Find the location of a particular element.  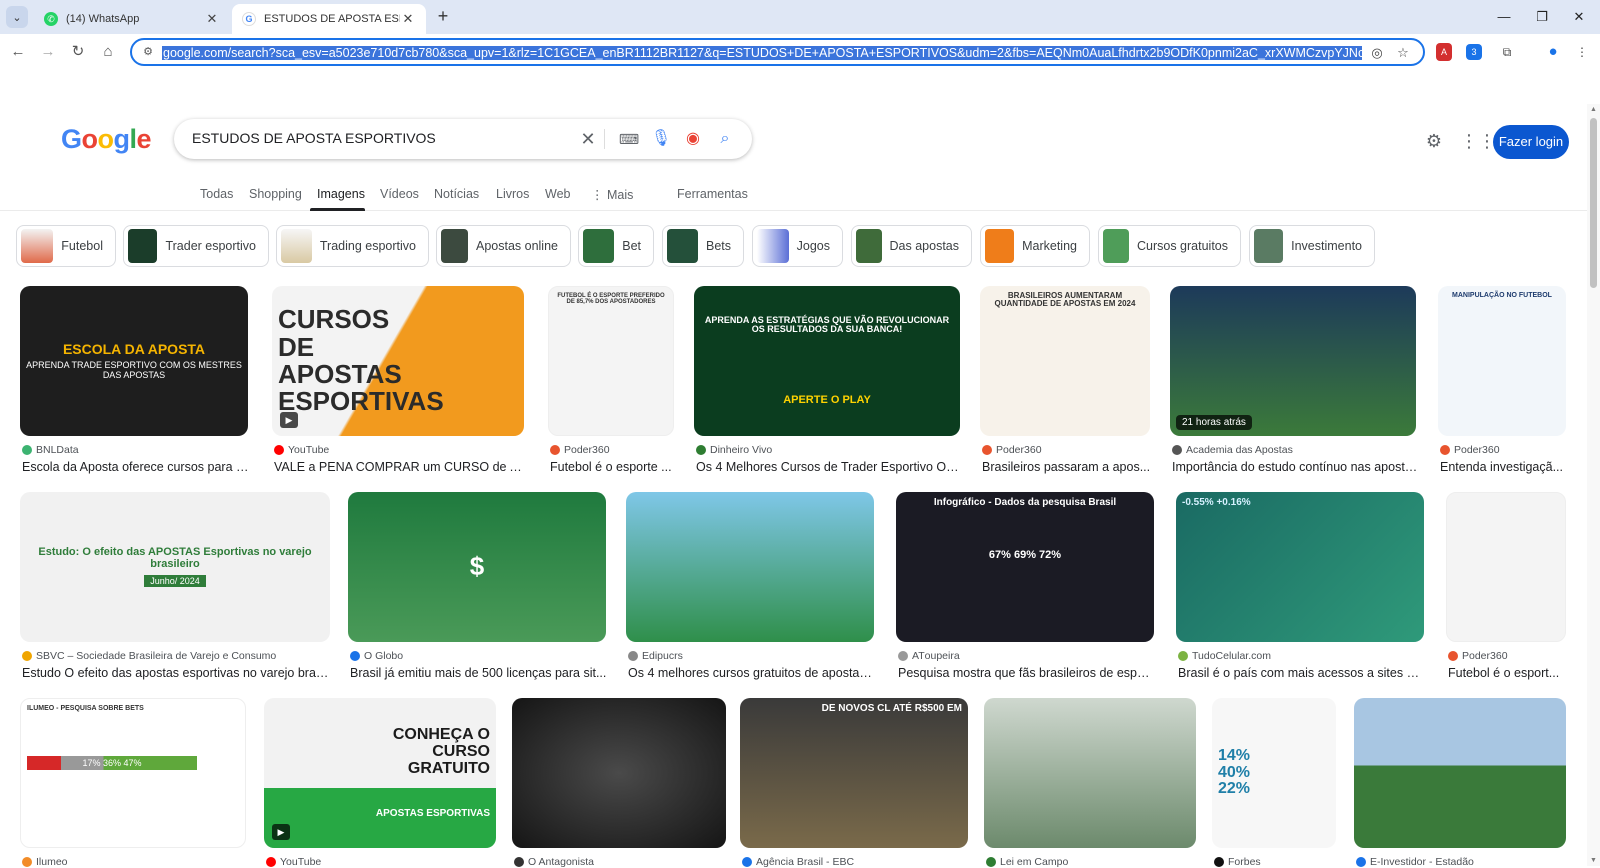

result-source: O Globo is located at coordinates (479, 656).